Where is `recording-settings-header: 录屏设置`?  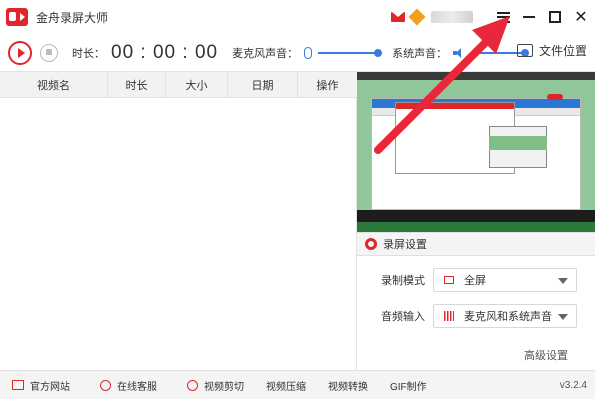
recording-settings-header: 录屏设置 is located at coordinates (476, 244).